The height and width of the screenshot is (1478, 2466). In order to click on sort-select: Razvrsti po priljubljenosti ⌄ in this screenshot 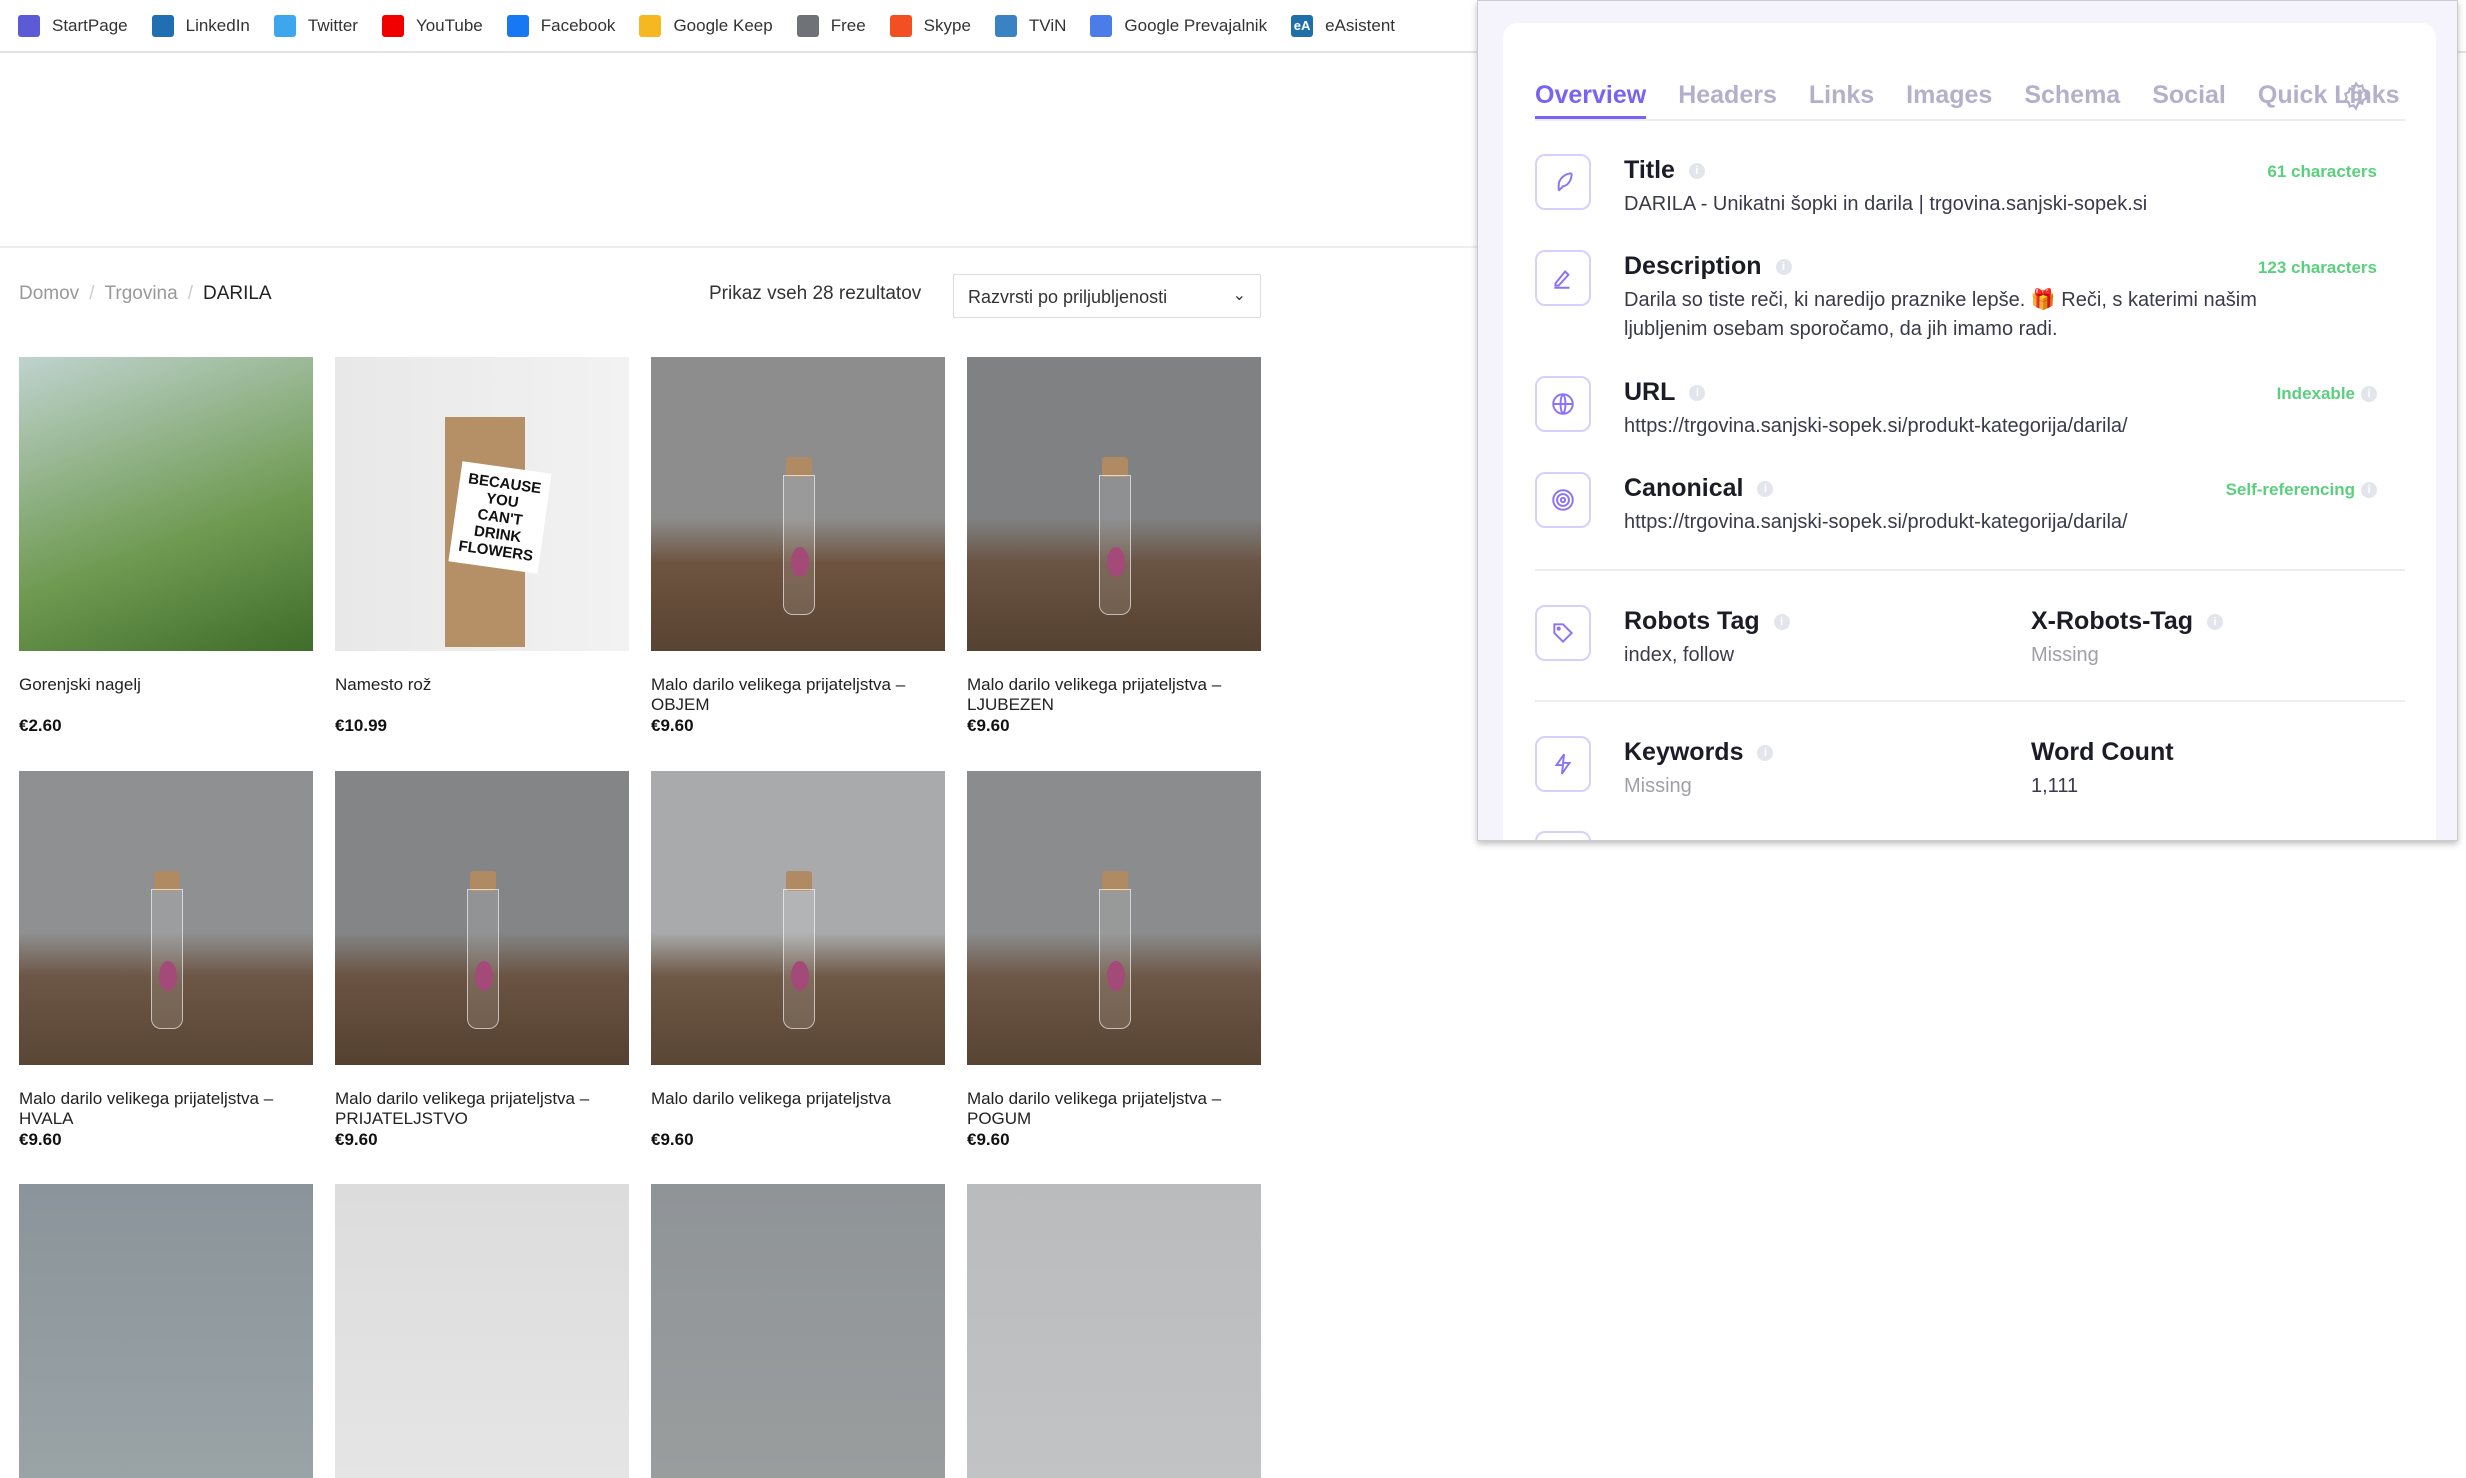, I will do `click(1107, 296)`.